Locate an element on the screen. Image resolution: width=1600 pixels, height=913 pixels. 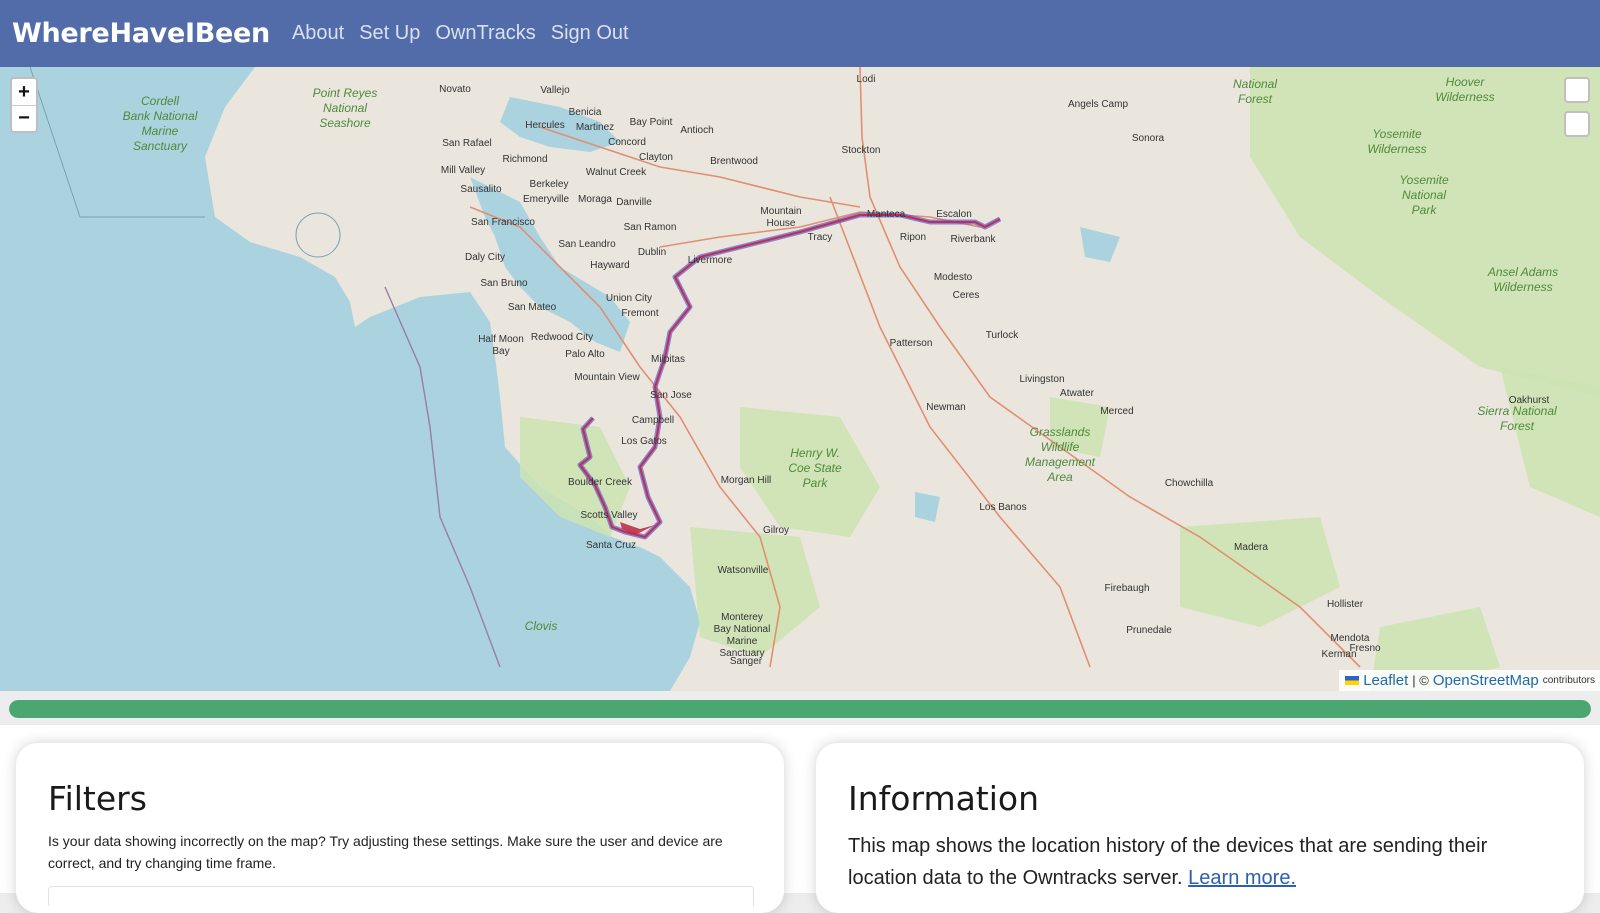
map-place-label: Hollister is located at coordinates (1345, 604).